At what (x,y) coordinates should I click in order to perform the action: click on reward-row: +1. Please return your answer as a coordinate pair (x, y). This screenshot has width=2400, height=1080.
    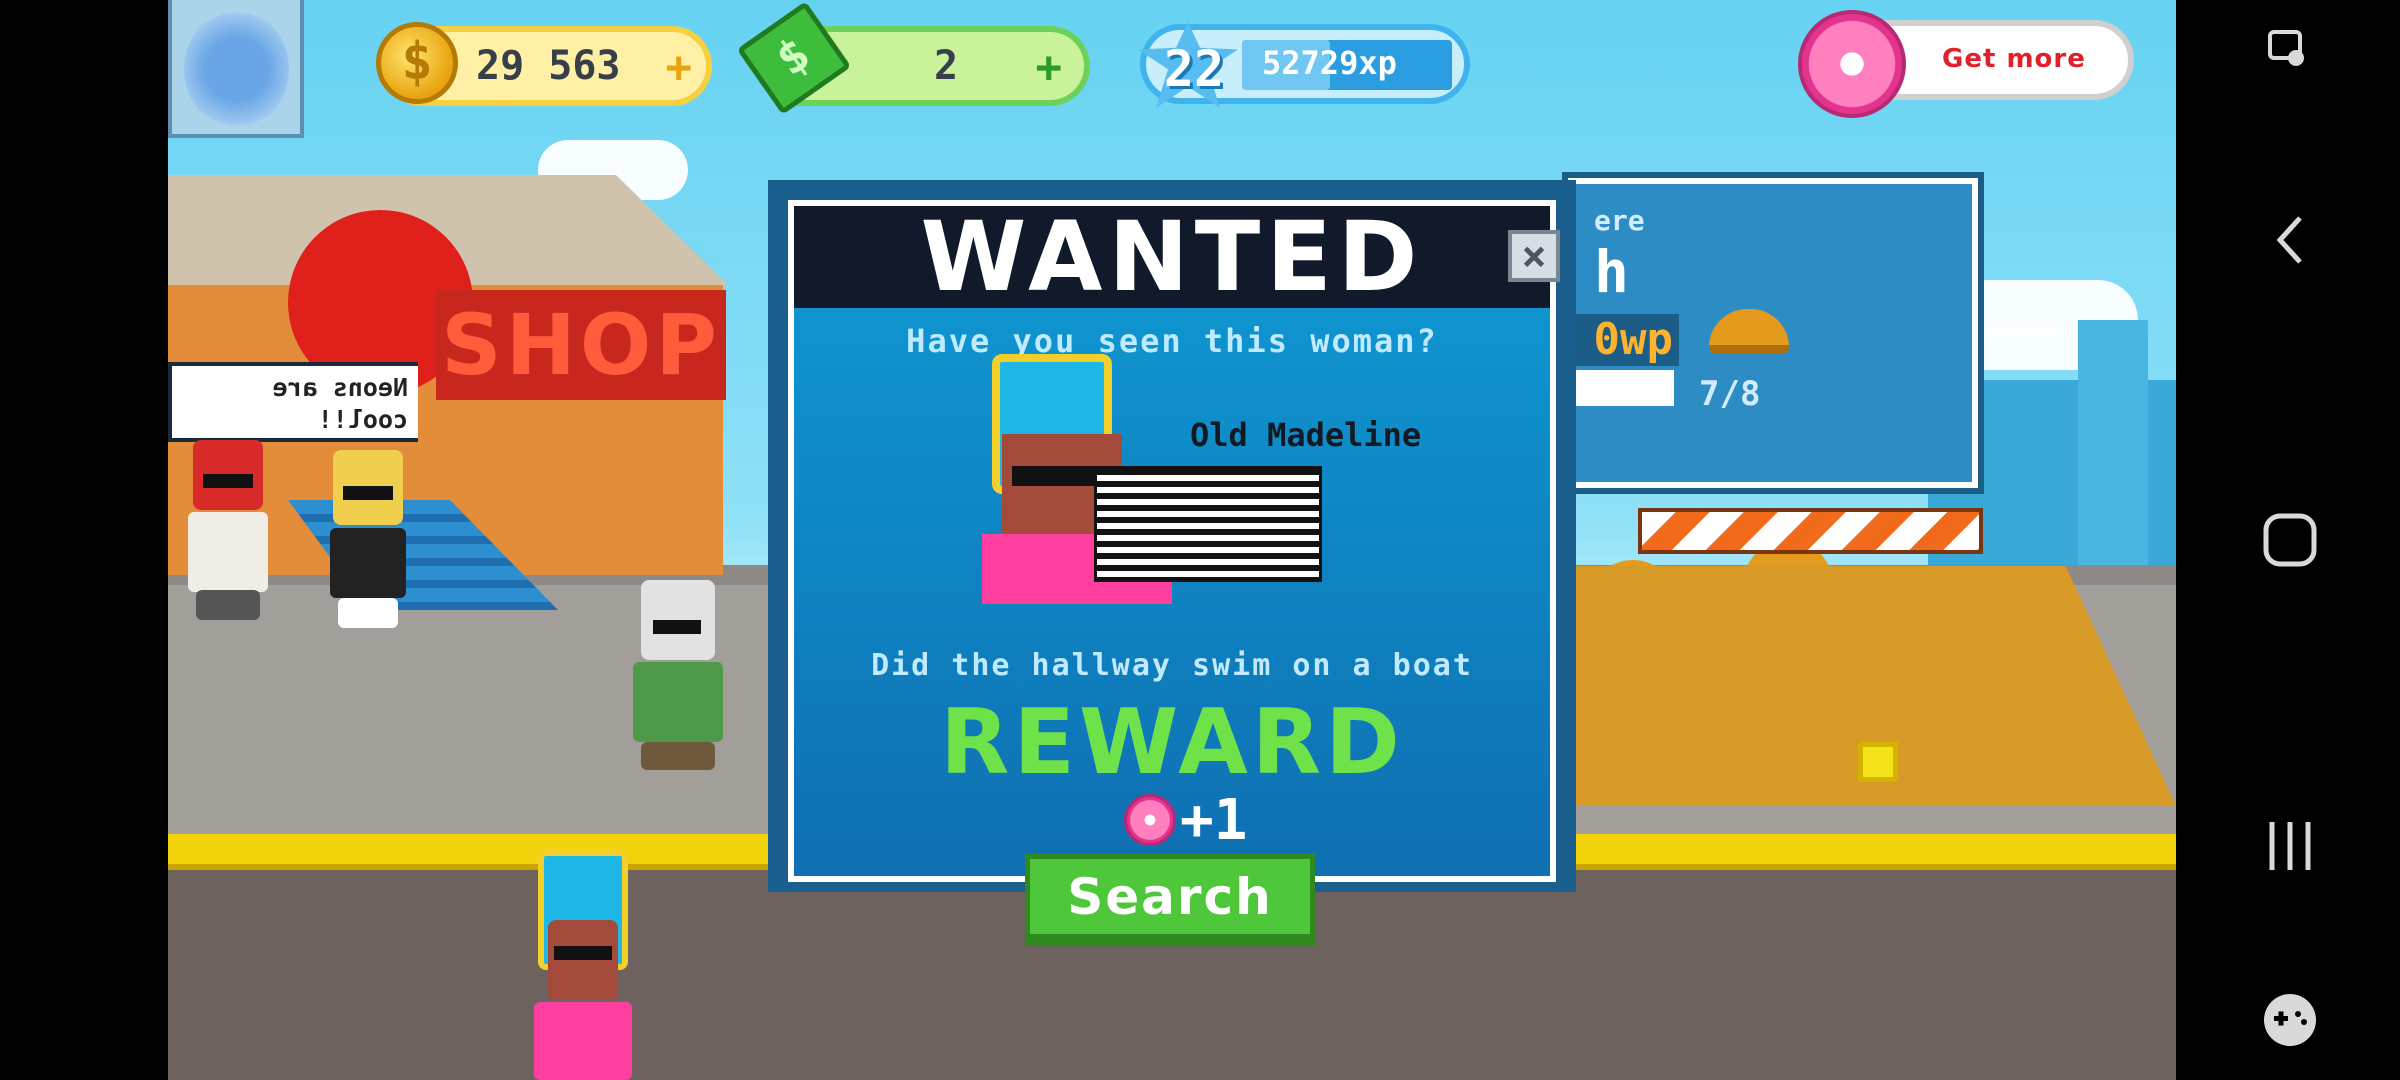
    Looking at the image, I should click on (1186, 820).